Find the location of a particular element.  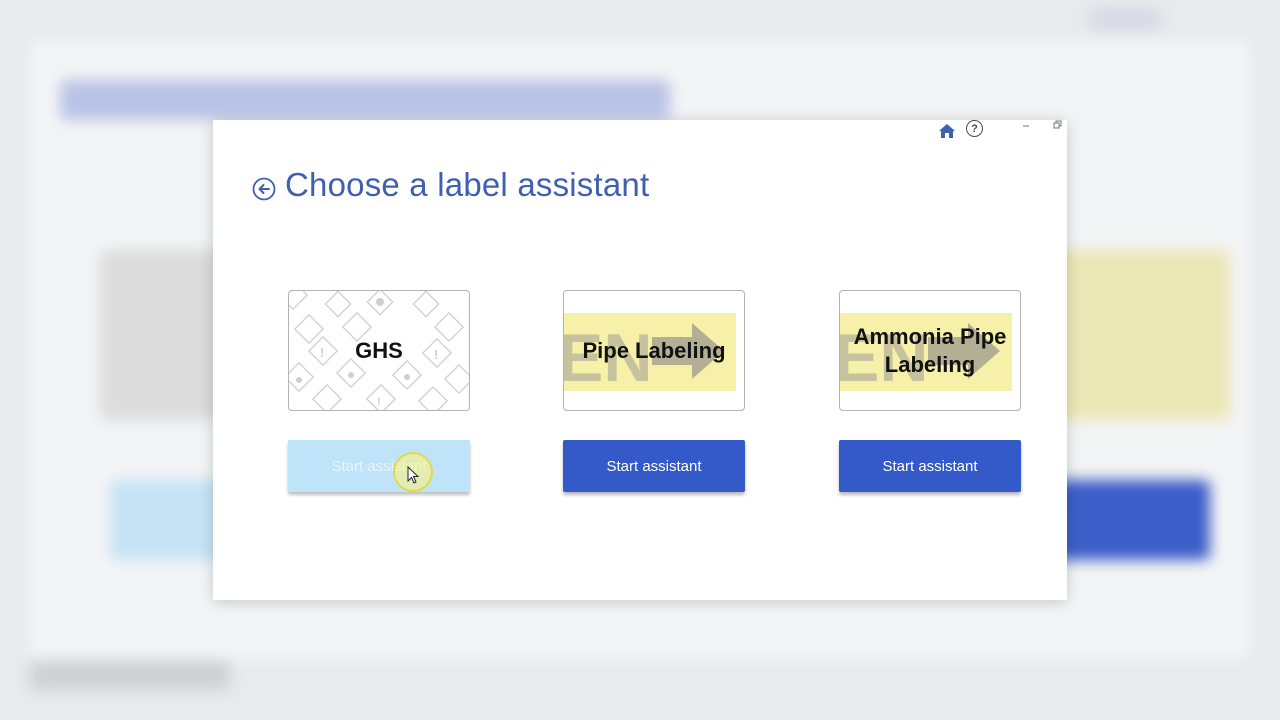

restore-icon is located at coordinates (1058, 125).